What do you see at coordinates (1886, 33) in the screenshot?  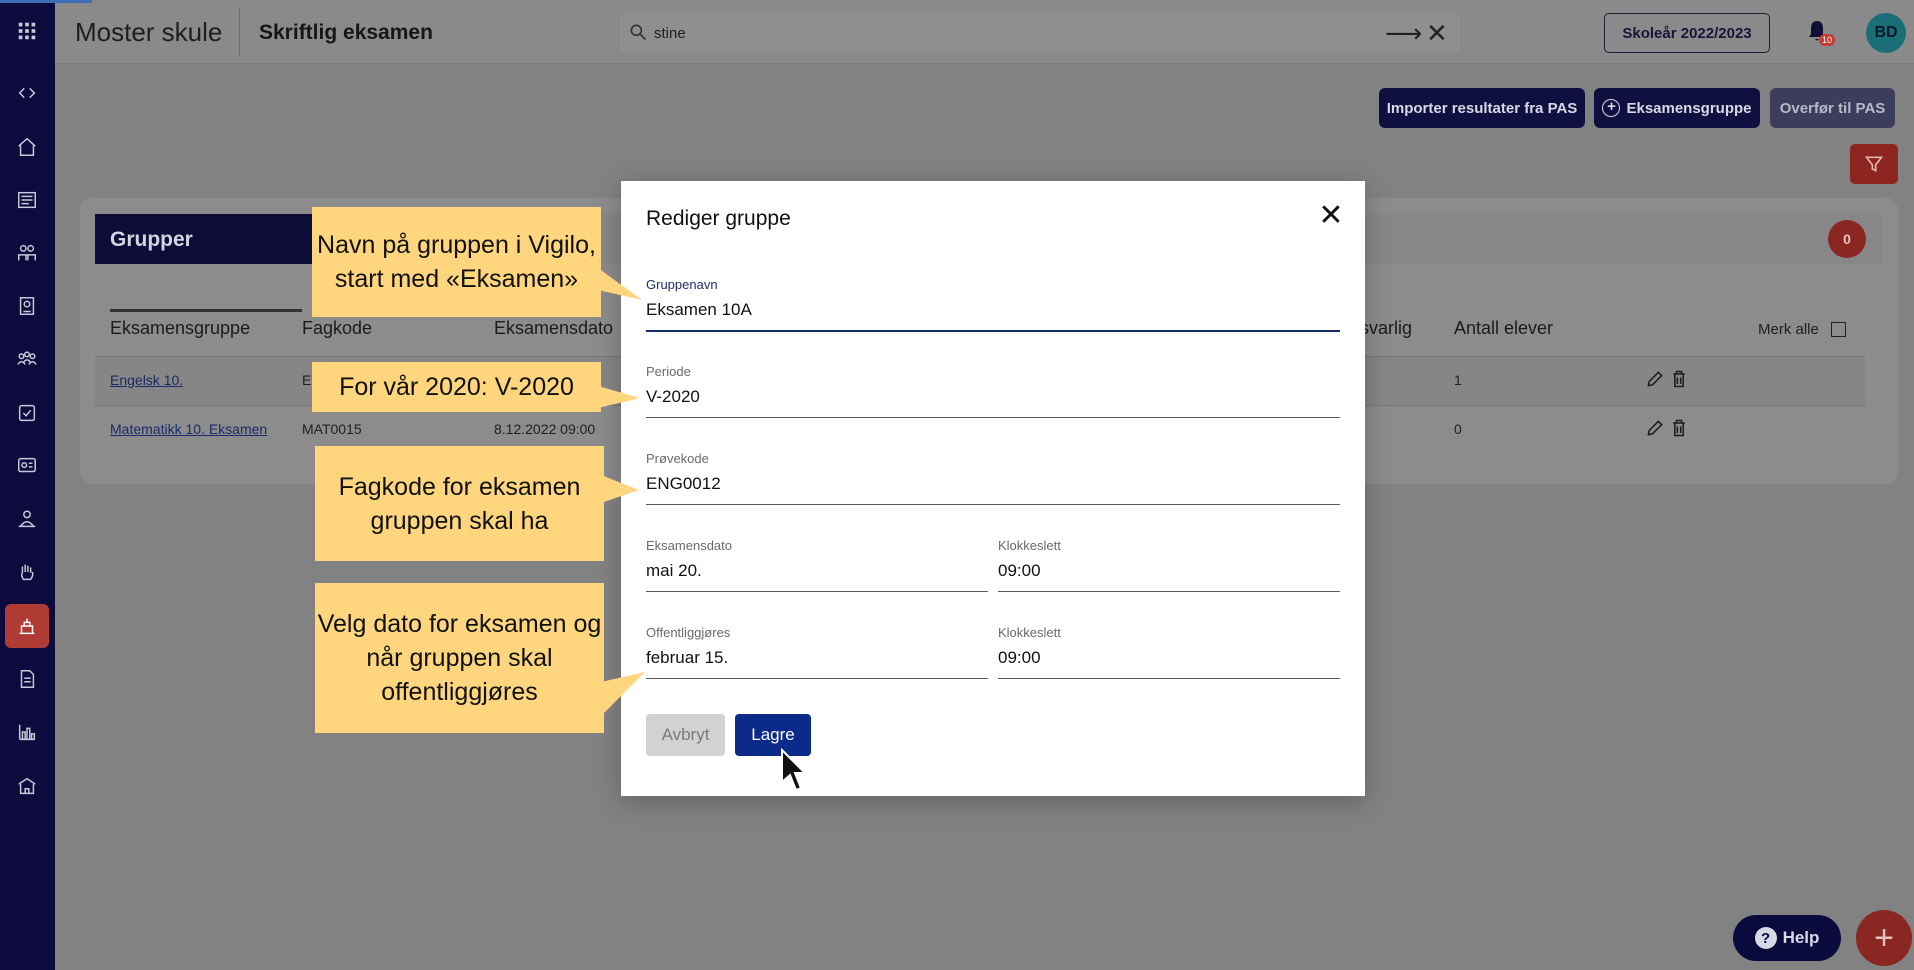 I see `avatar: BD` at bounding box center [1886, 33].